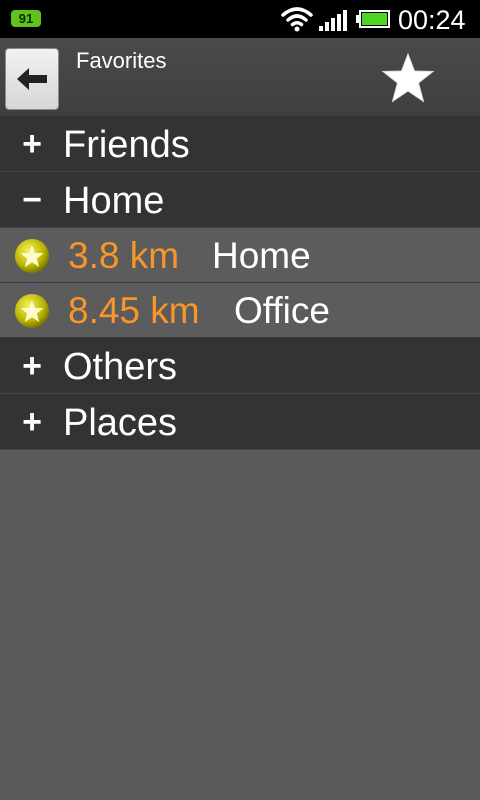  I want to click on group-home: − Home, so click(240, 200).